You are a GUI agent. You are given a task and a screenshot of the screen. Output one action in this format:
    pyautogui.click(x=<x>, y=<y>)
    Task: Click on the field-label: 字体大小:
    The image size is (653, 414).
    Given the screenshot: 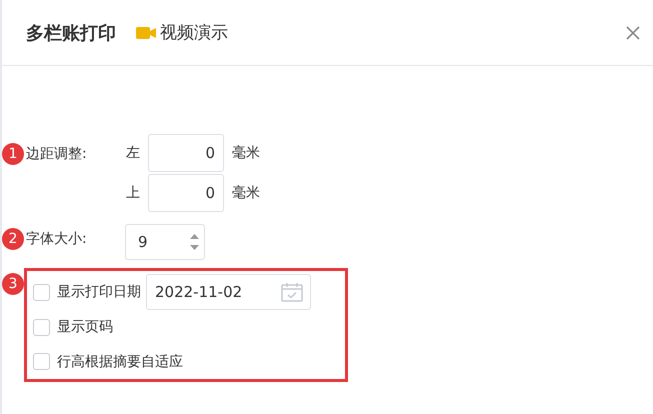 What is the action you would take?
    pyautogui.click(x=57, y=239)
    